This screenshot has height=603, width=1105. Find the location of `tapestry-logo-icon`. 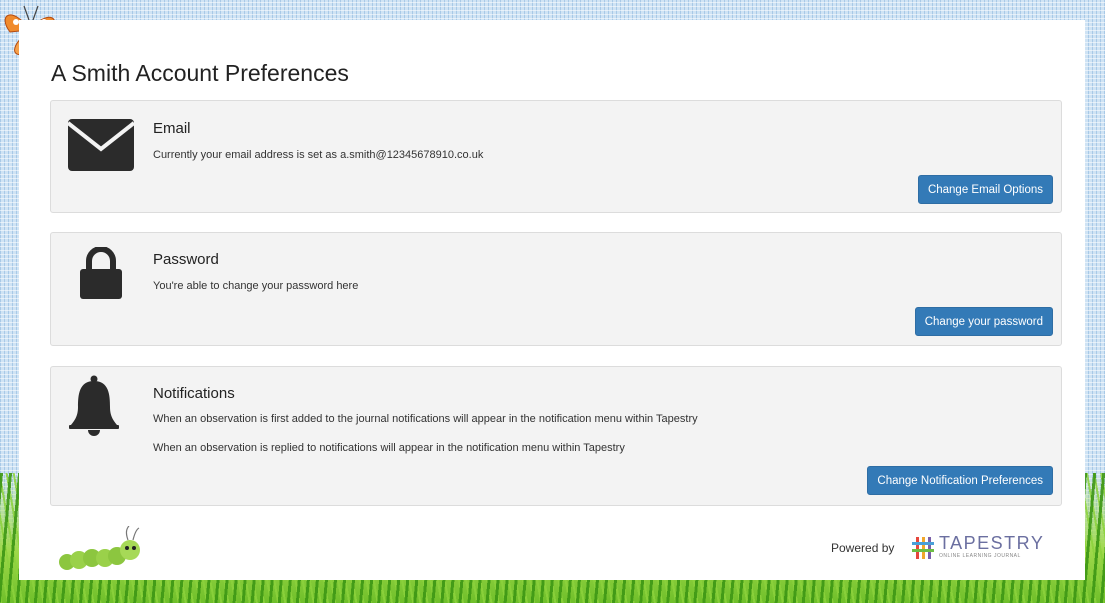

tapestry-logo-icon is located at coordinates (923, 548).